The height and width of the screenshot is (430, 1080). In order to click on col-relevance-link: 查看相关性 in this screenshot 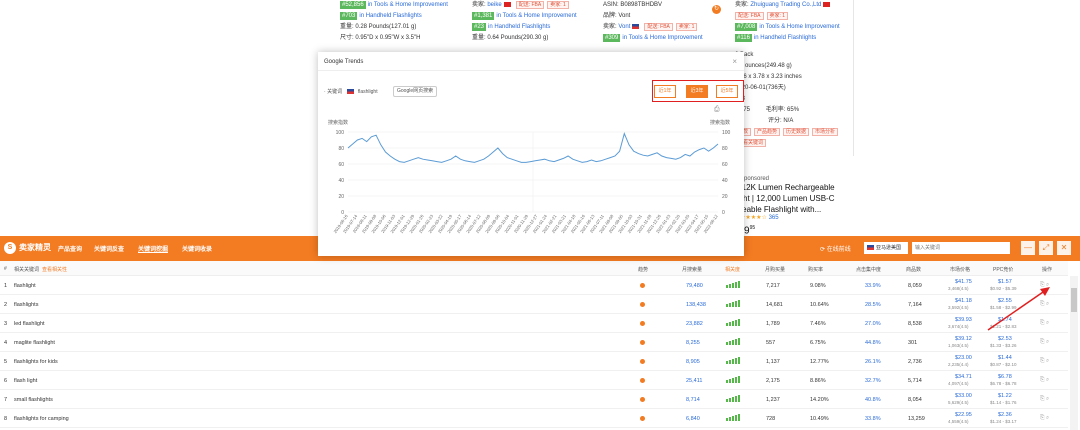, I will do `click(54, 269)`.